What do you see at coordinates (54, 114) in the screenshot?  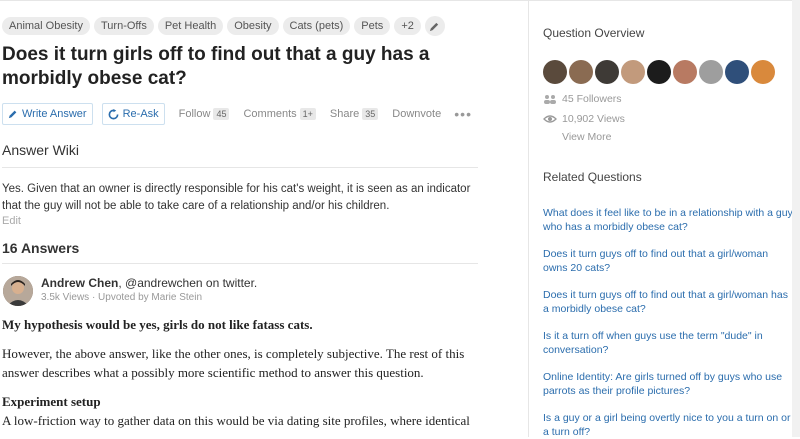 I see `write-answer-label: Write Answer` at bounding box center [54, 114].